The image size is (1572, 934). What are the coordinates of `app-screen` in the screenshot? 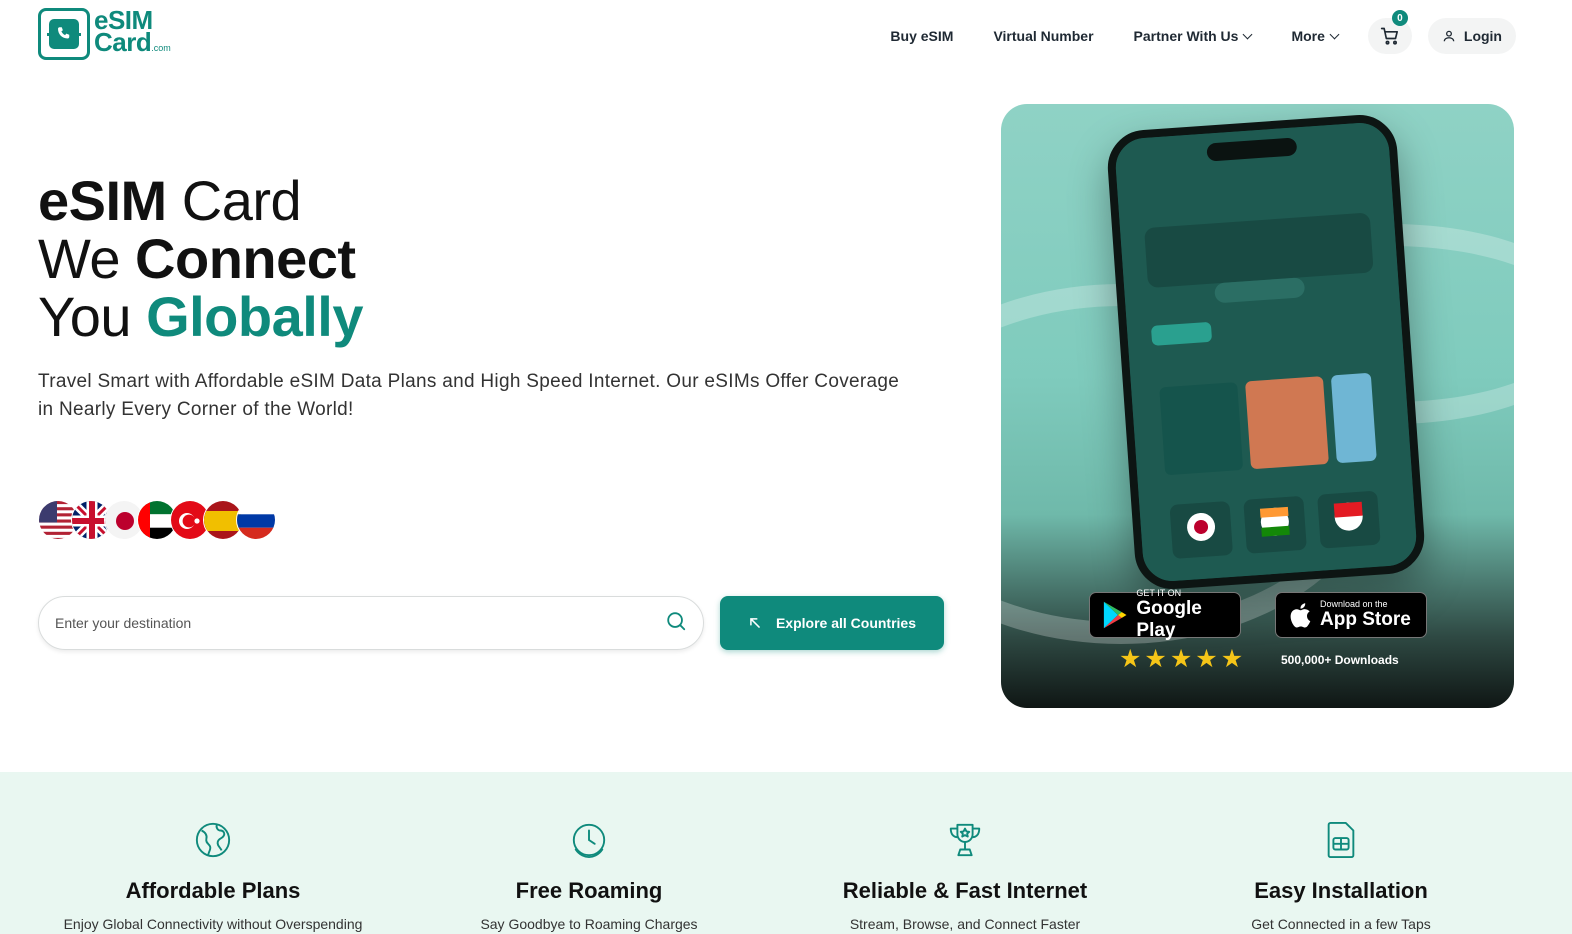 It's located at (1266, 352).